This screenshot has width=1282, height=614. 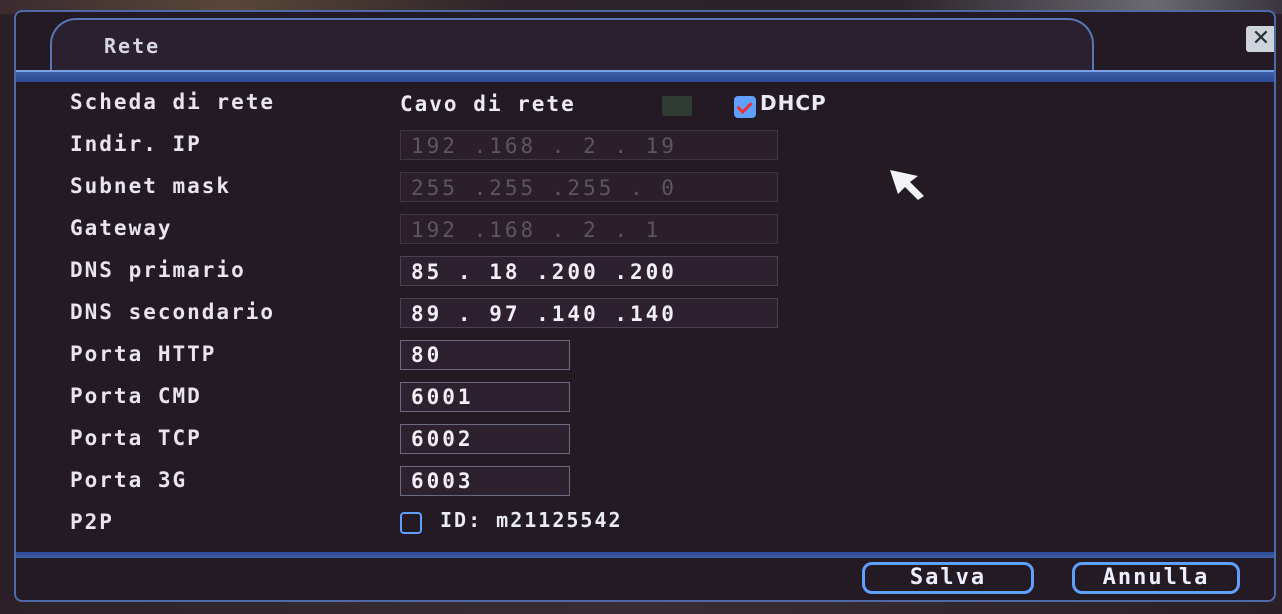 What do you see at coordinates (589, 313) in the screenshot?
I see `secondary-dns-field: 89 . 97 .140 .140` at bounding box center [589, 313].